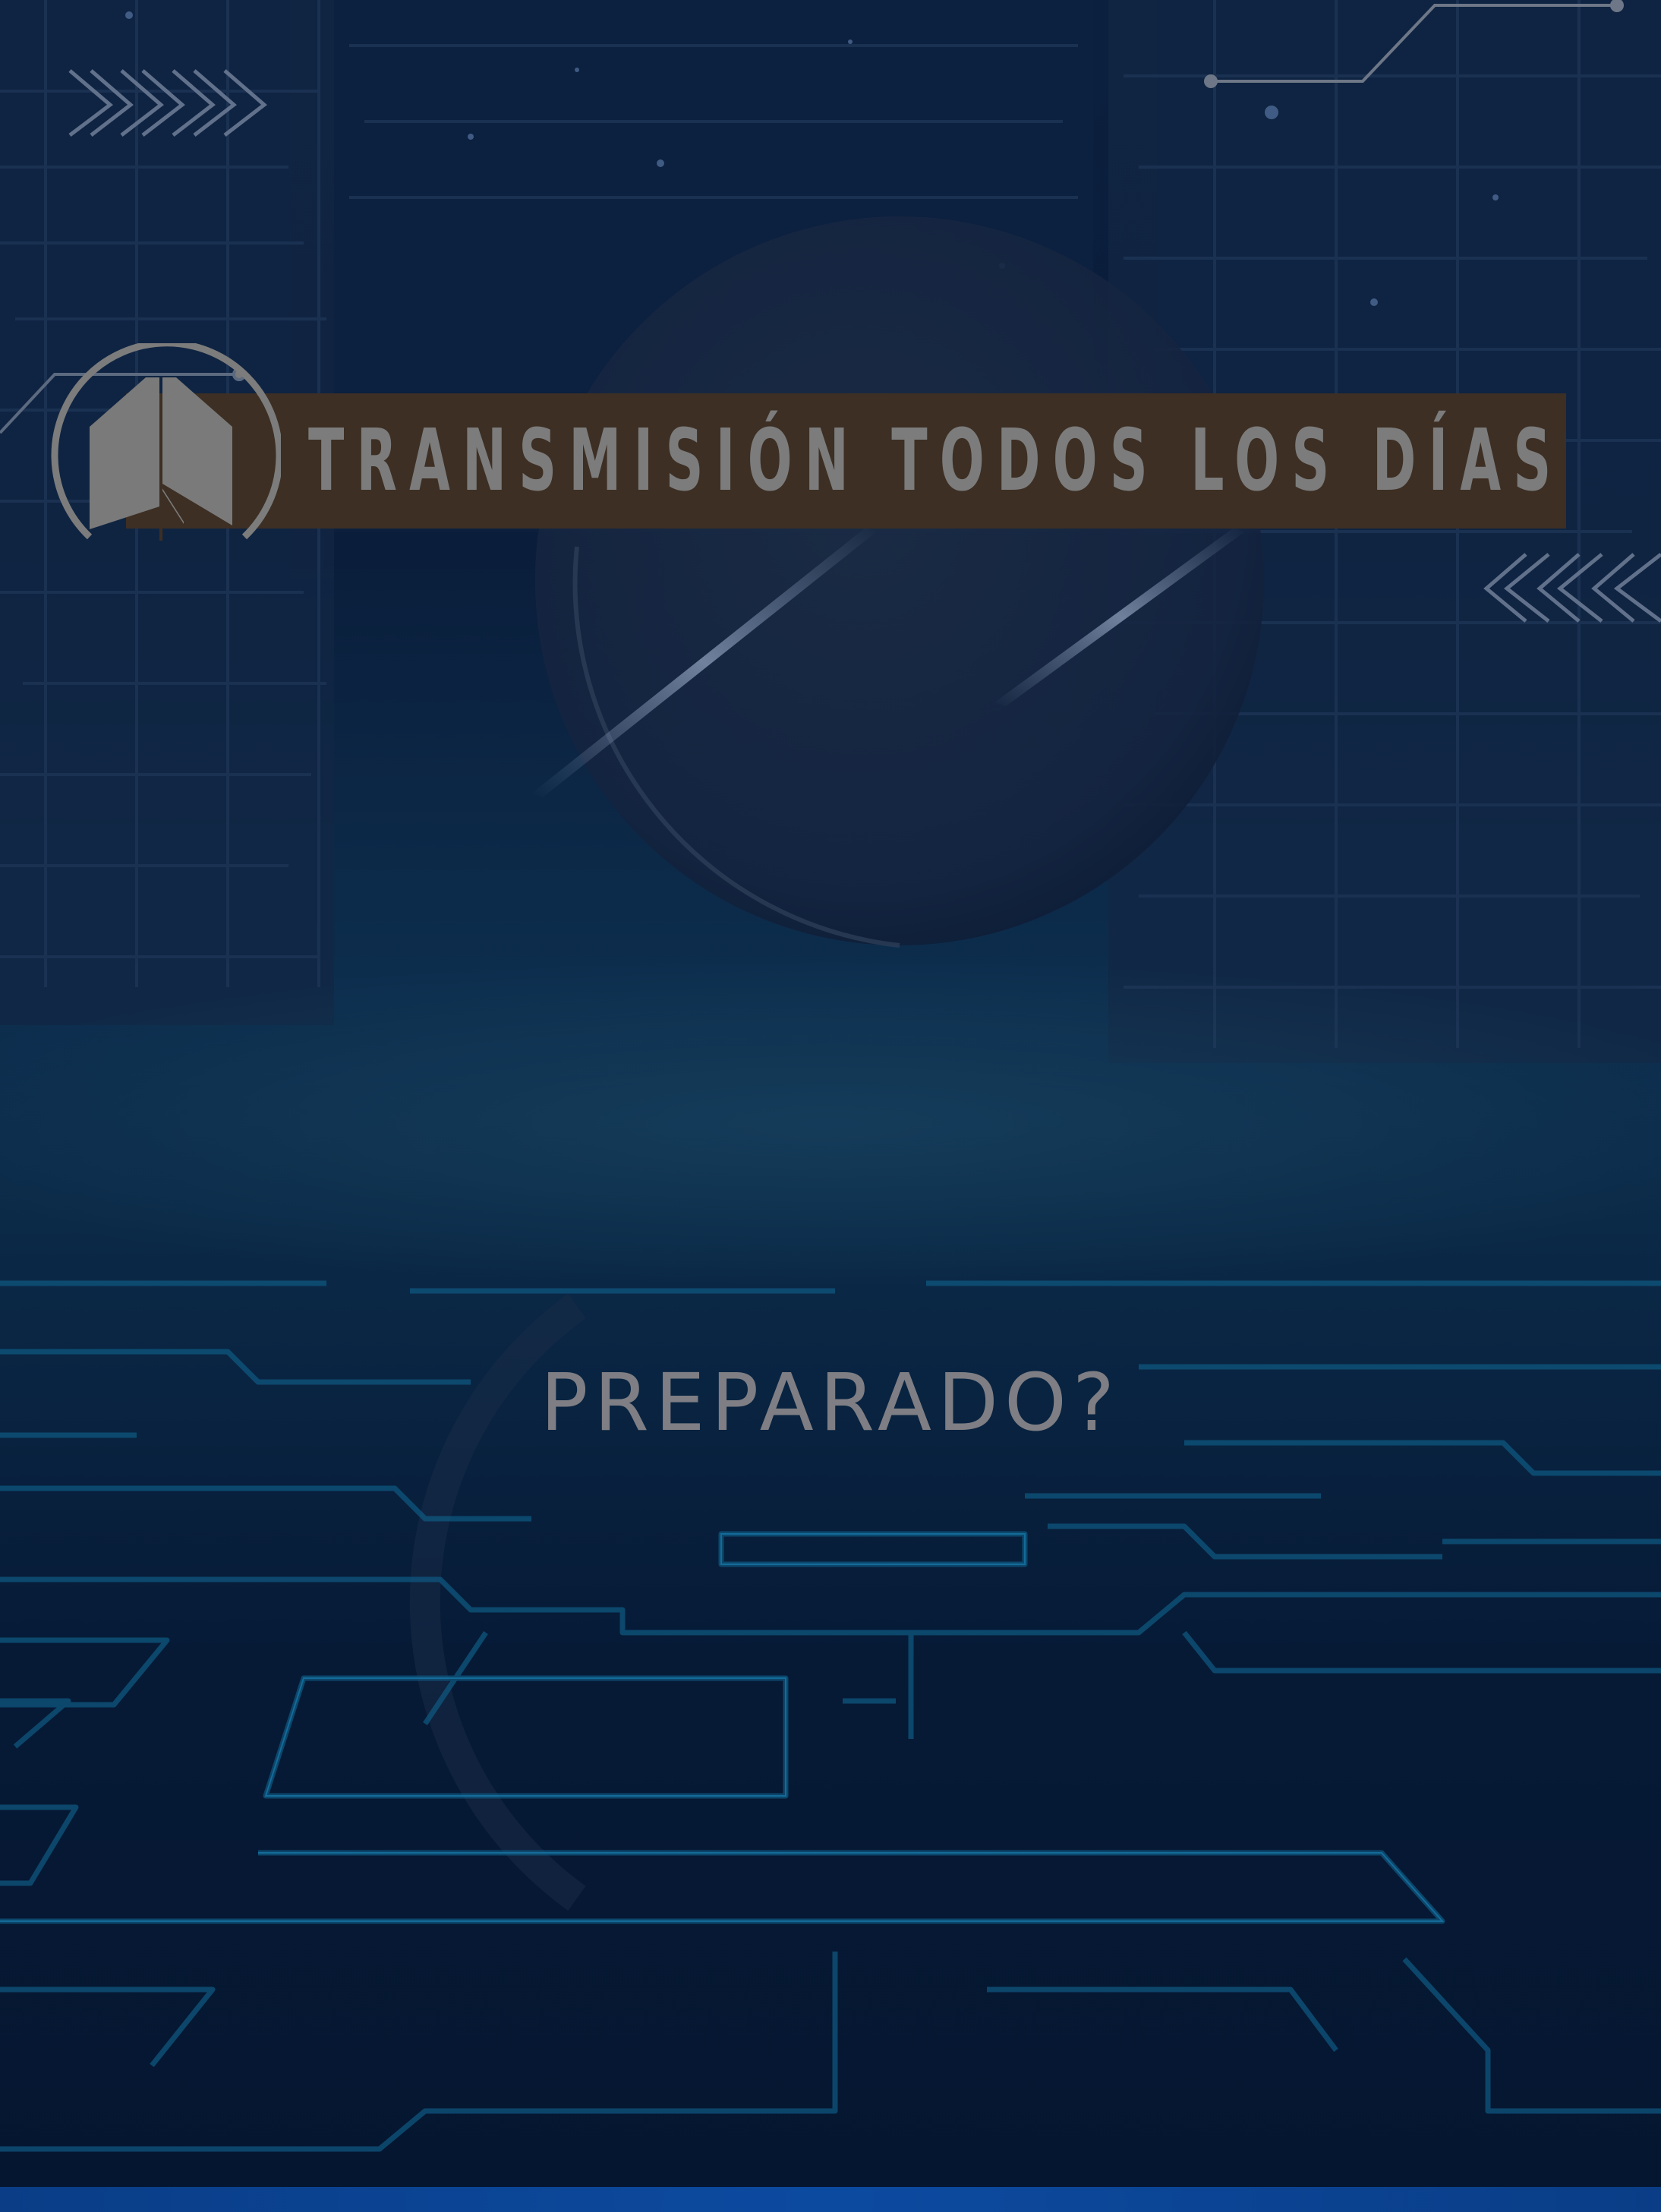 Image resolution: width=1661 pixels, height=2212 pixels. I want to click on planet-icon, so click(899, 580).